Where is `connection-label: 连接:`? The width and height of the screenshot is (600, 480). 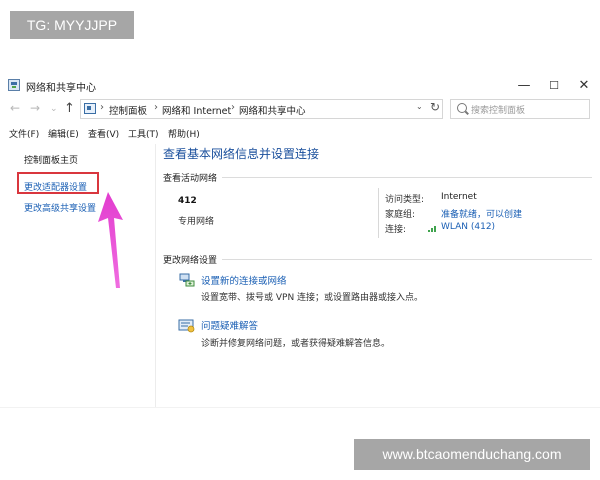 connection-label: 连接: is located at coordinates (396, 230).